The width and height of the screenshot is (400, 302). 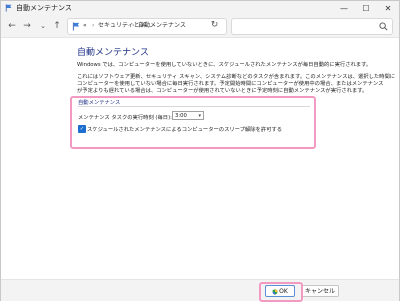 What do you see at coordinates (12, 26) in the screenshot?
I see `back-button: ←` at bounding box center [12, 26].